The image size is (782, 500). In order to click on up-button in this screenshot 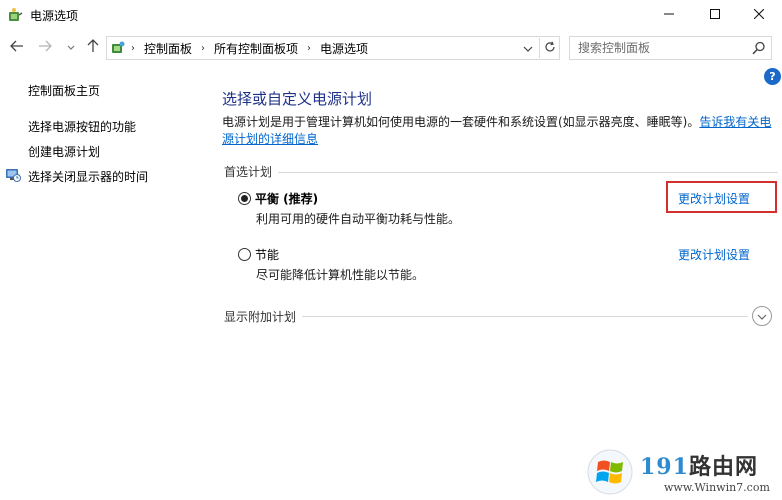, I will do `click(93, 47)`.